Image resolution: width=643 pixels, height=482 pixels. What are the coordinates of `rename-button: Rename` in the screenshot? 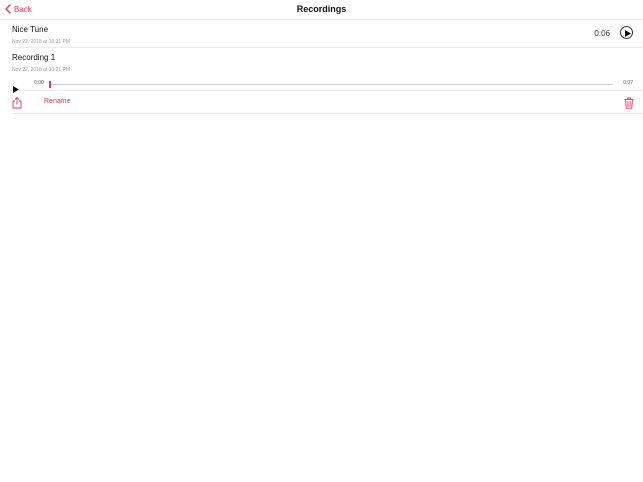 It's located at (57, 101).